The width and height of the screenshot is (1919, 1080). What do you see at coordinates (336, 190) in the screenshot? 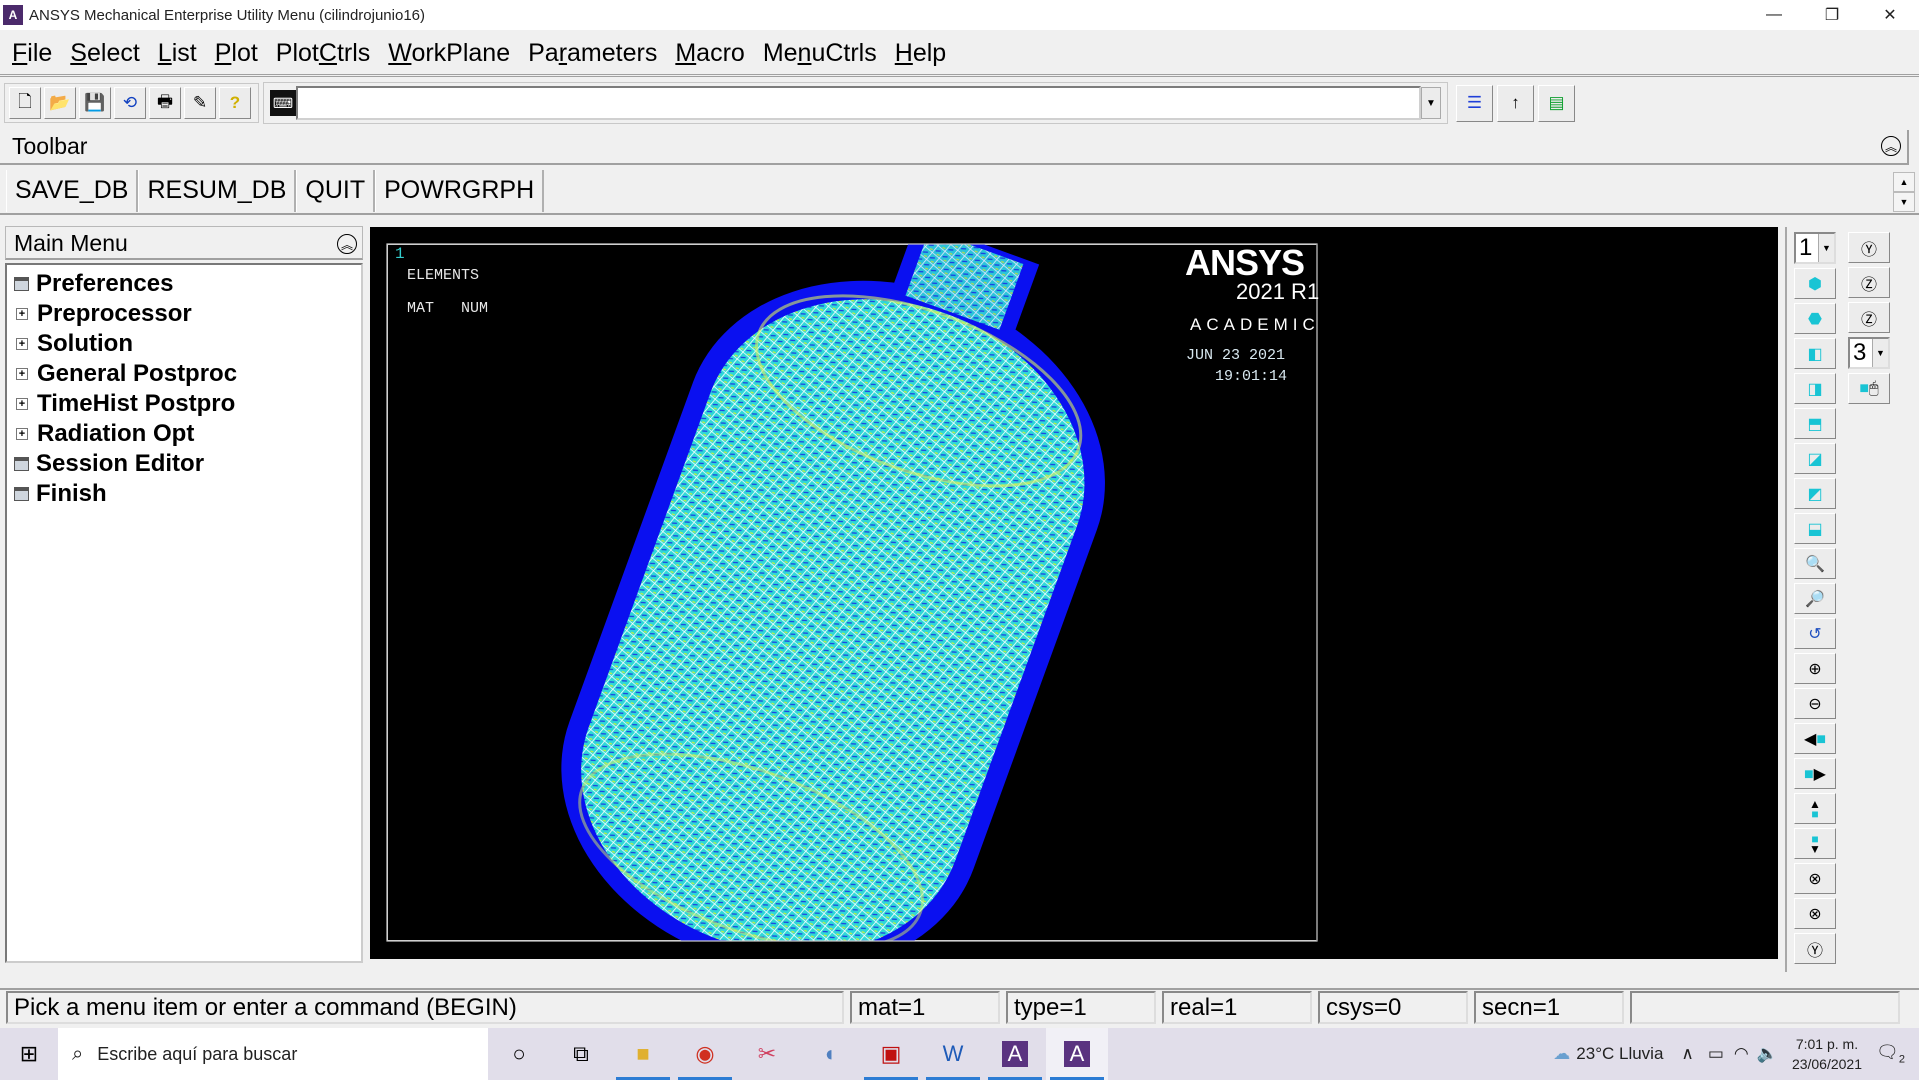
I see `quit-button: QUIT` at bounding box center [336, 190].